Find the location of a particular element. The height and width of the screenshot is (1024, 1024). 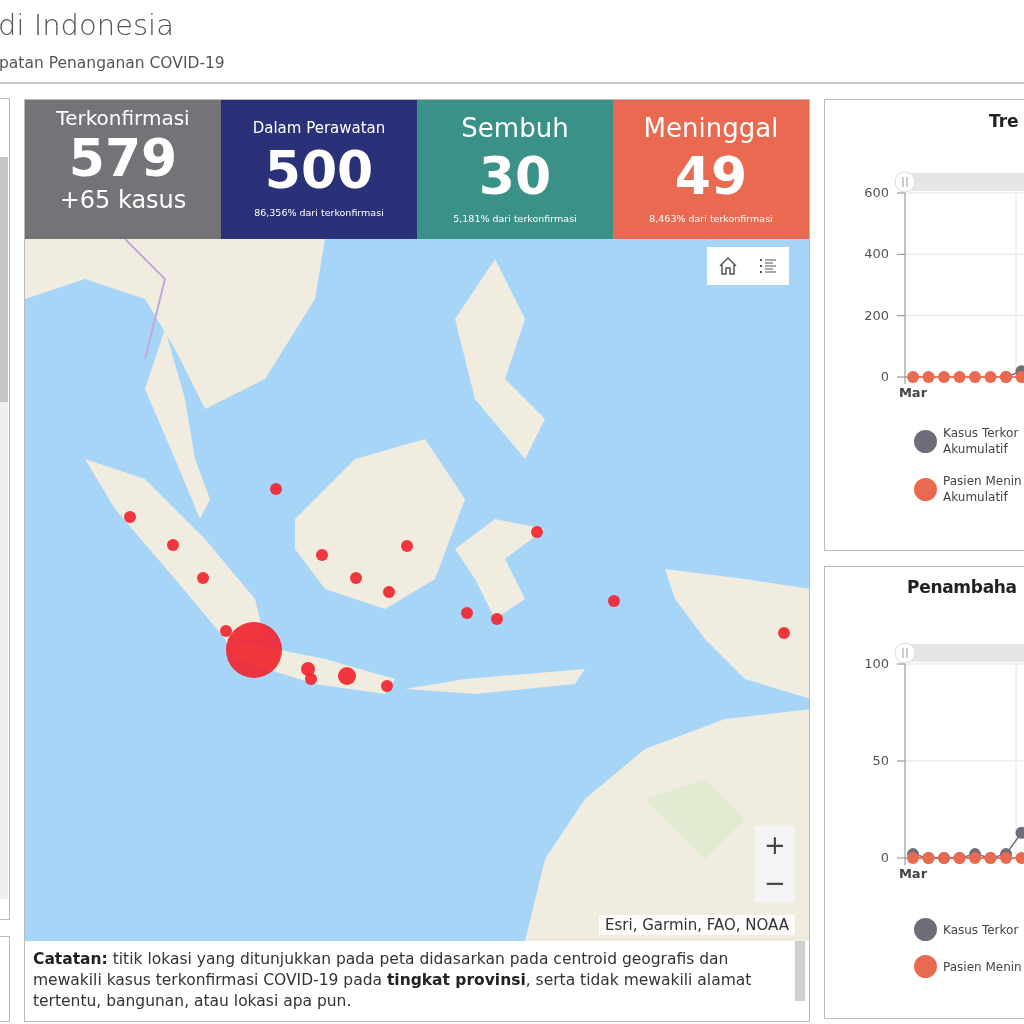

stat-label: Meninggal is located at coordinates (711, 128).